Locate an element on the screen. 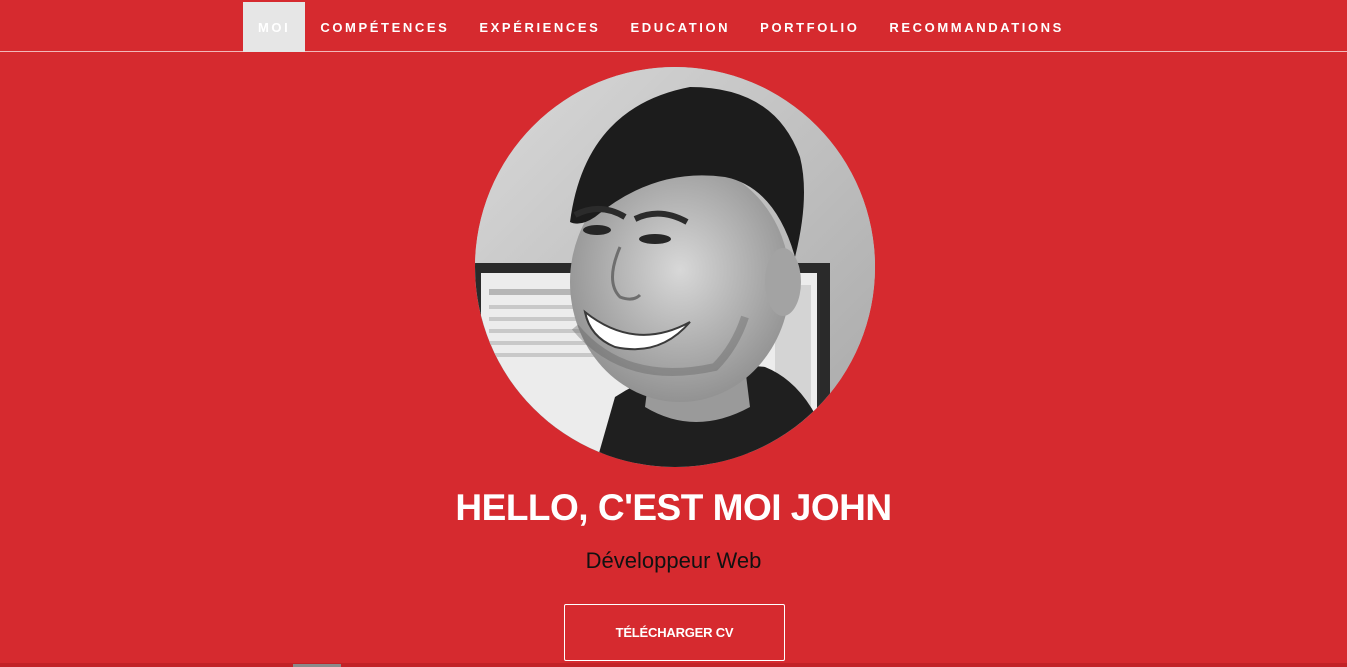  hero-subtitle: Développeur Web is located at coordinates (673, 560).